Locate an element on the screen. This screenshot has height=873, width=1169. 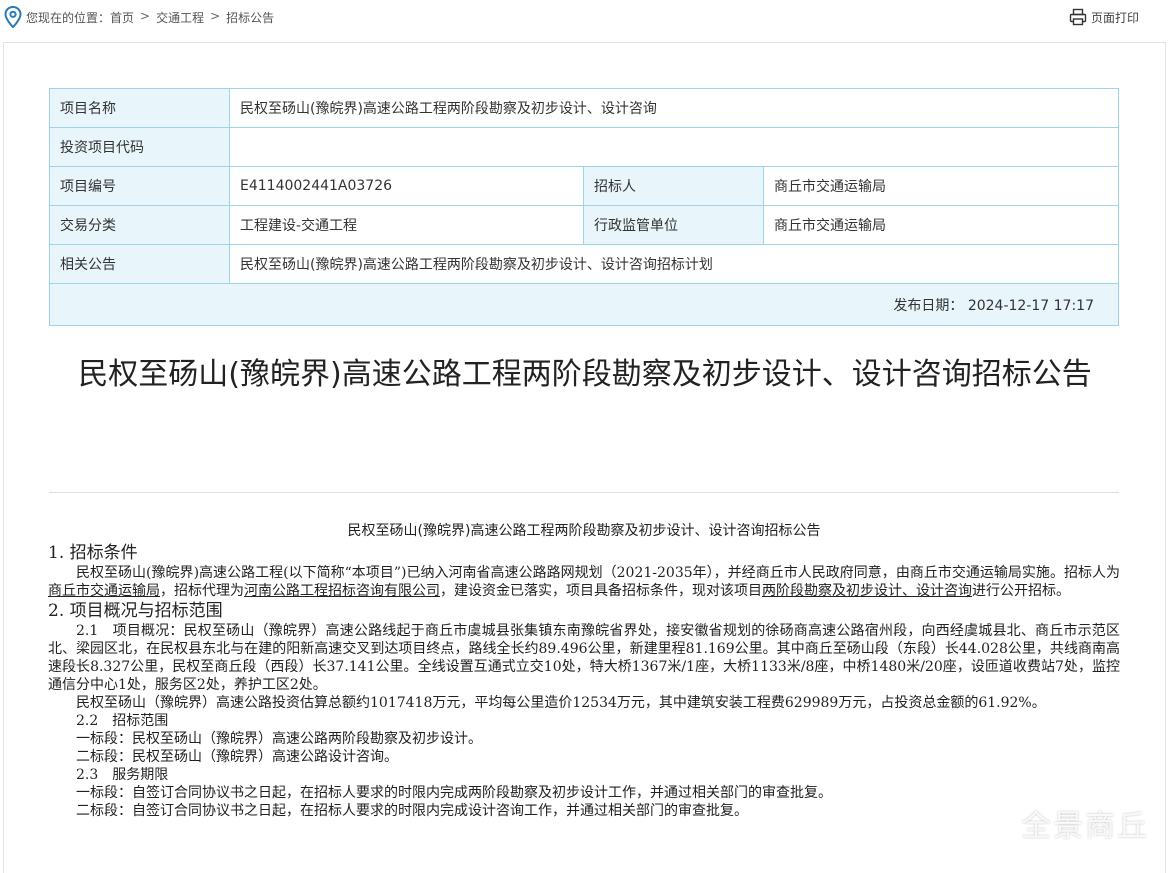
table-row: 相关公告 民权至砀山(豫皖界)高速公路工程两阶段勘察及初步设计、设计咨询招标计划 is located at coordinates (584, 264).